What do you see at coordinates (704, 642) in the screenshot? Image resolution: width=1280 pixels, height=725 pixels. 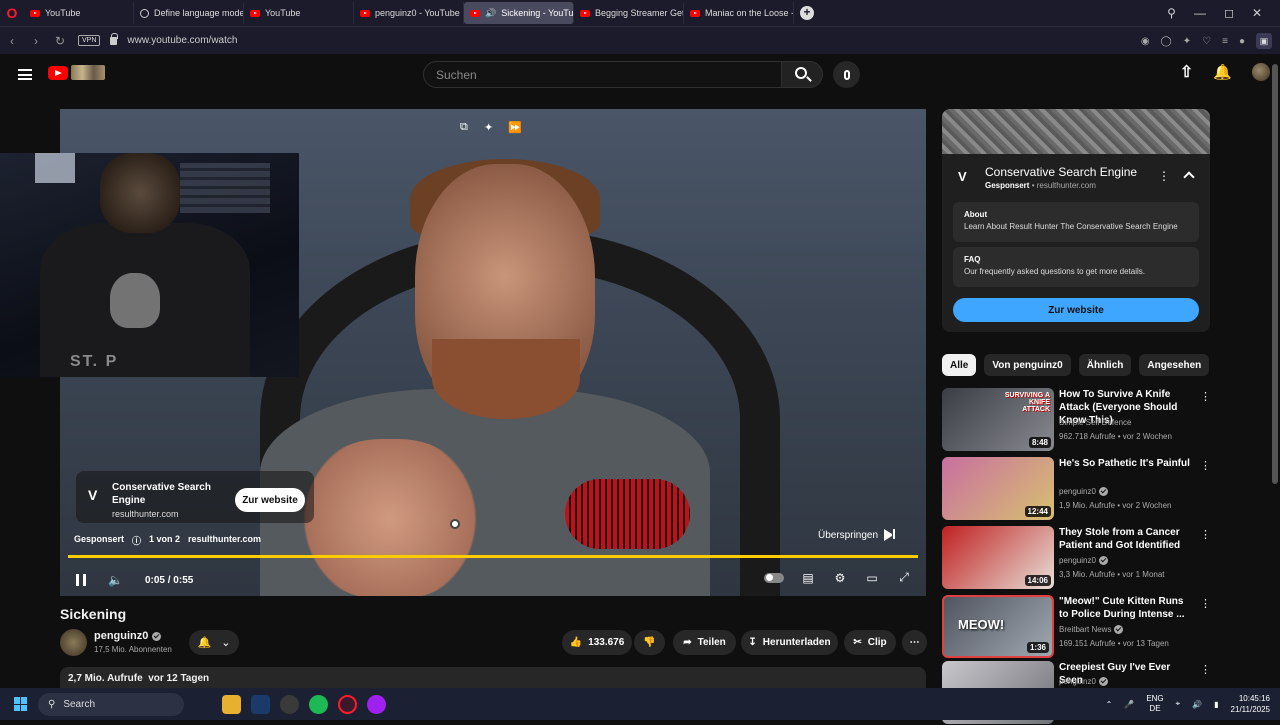 I see `share-button: ➦ Teilen` at bounding box center [704, 642].